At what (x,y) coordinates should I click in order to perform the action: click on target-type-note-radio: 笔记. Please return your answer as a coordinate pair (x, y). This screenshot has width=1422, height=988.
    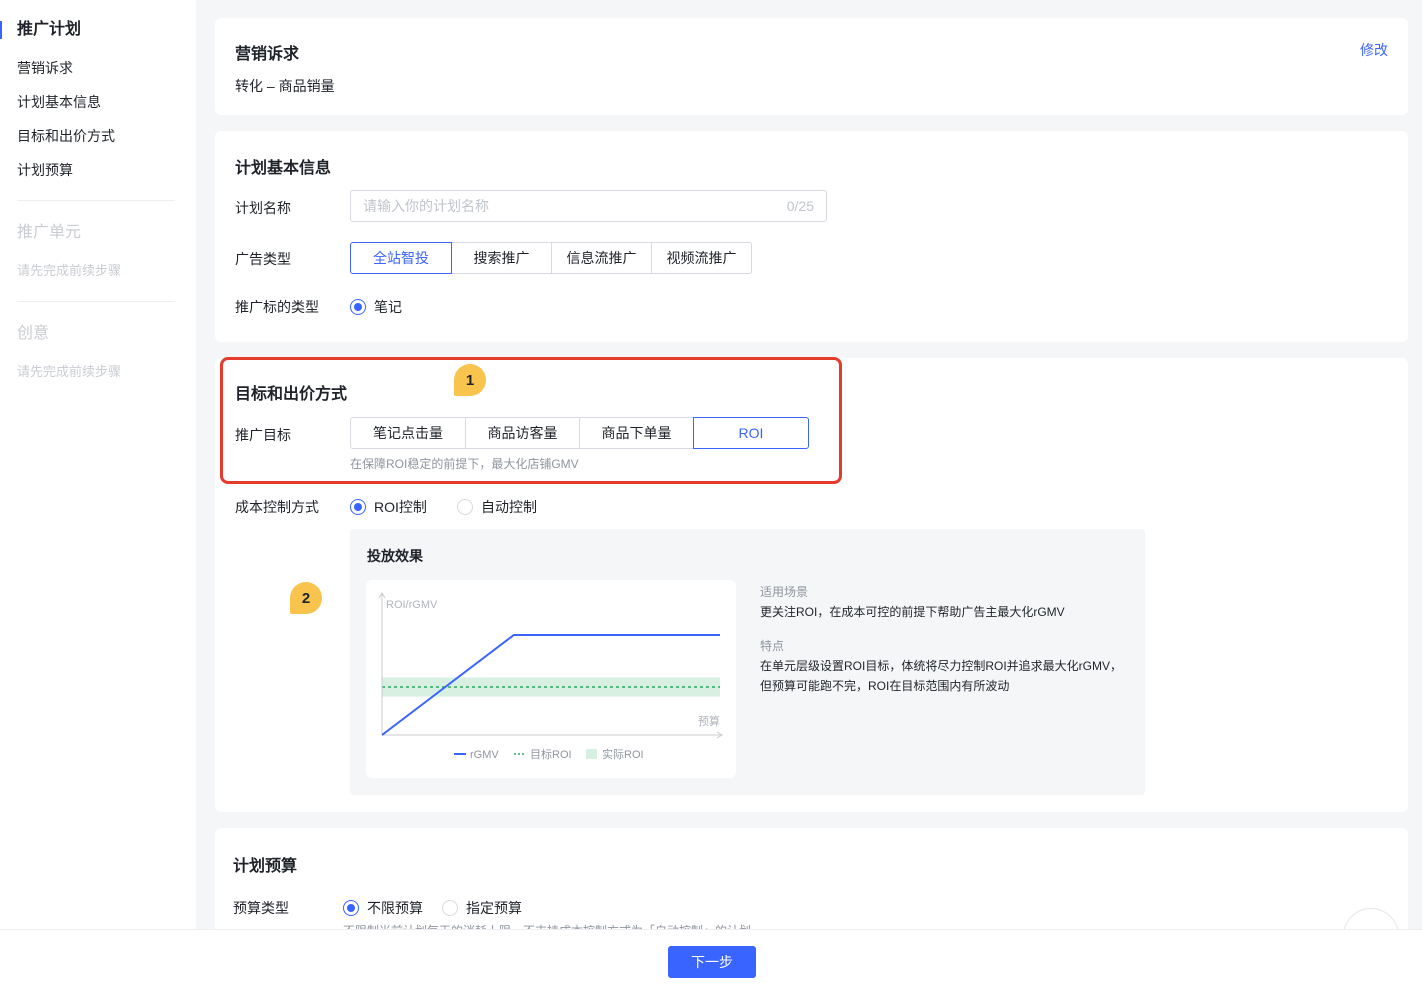
    Looking at the image, I should click on (376, 307).